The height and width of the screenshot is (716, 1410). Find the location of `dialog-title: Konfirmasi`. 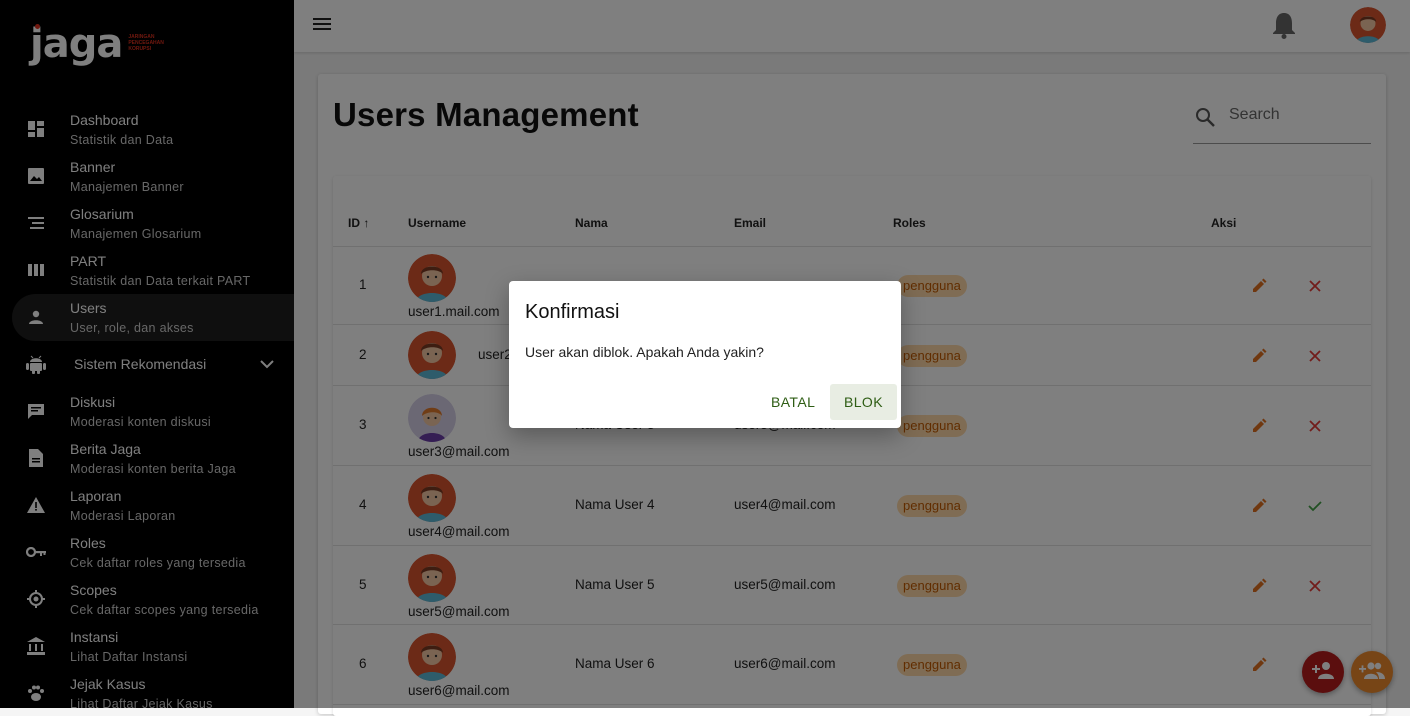

dialog-title: Konfirmasi is located at coordinates (572, 312).